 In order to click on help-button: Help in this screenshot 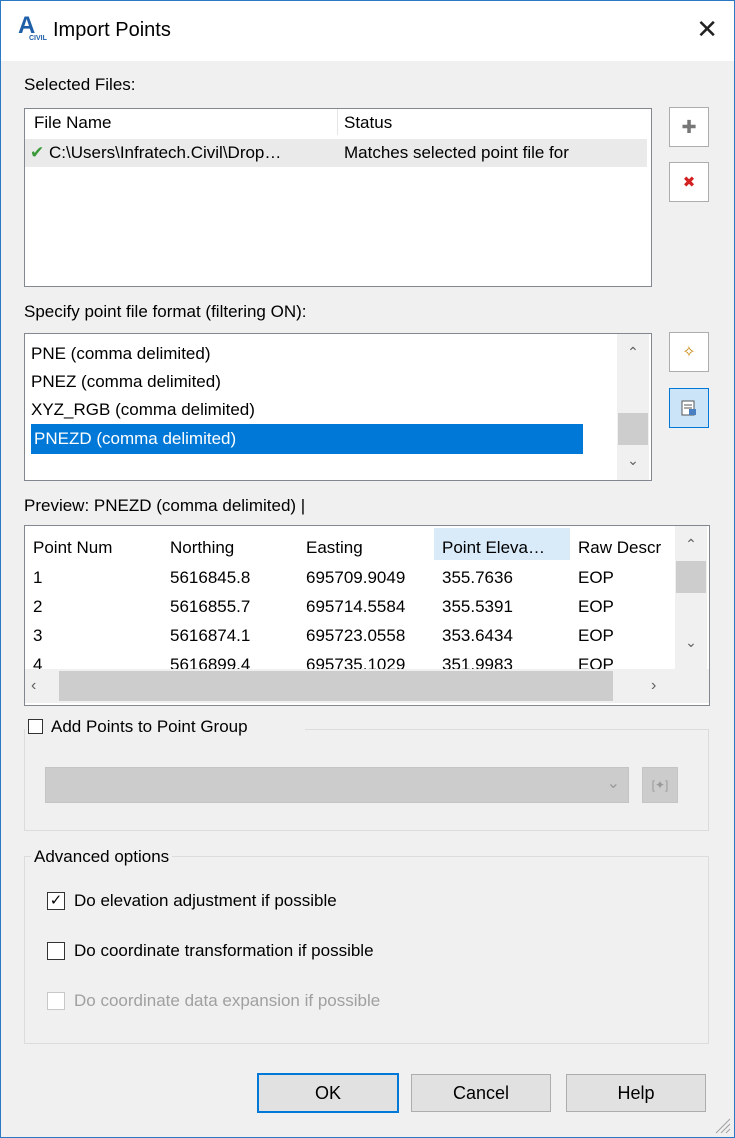, I will do `click(636, 1093)`.